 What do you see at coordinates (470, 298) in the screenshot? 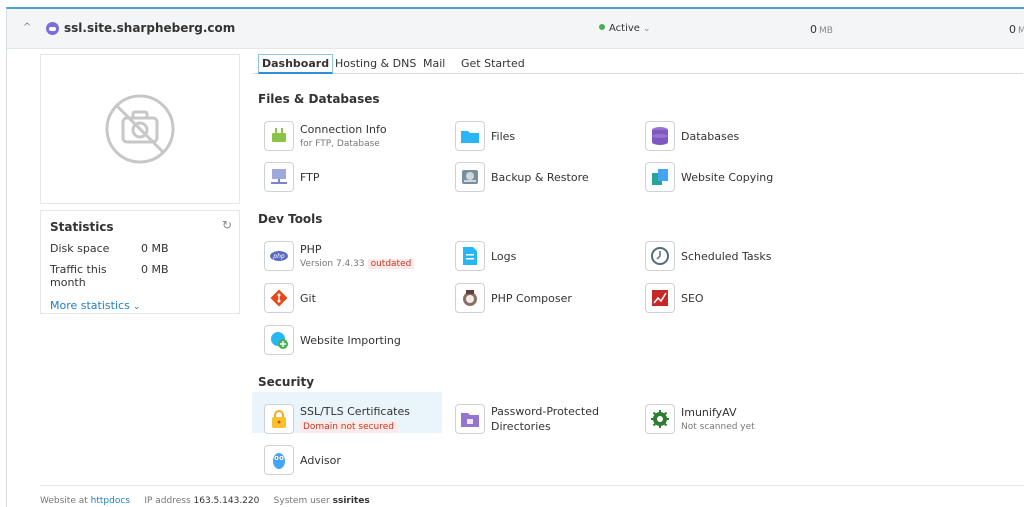
I see `composer-icon` at bounding box center [470, 298].